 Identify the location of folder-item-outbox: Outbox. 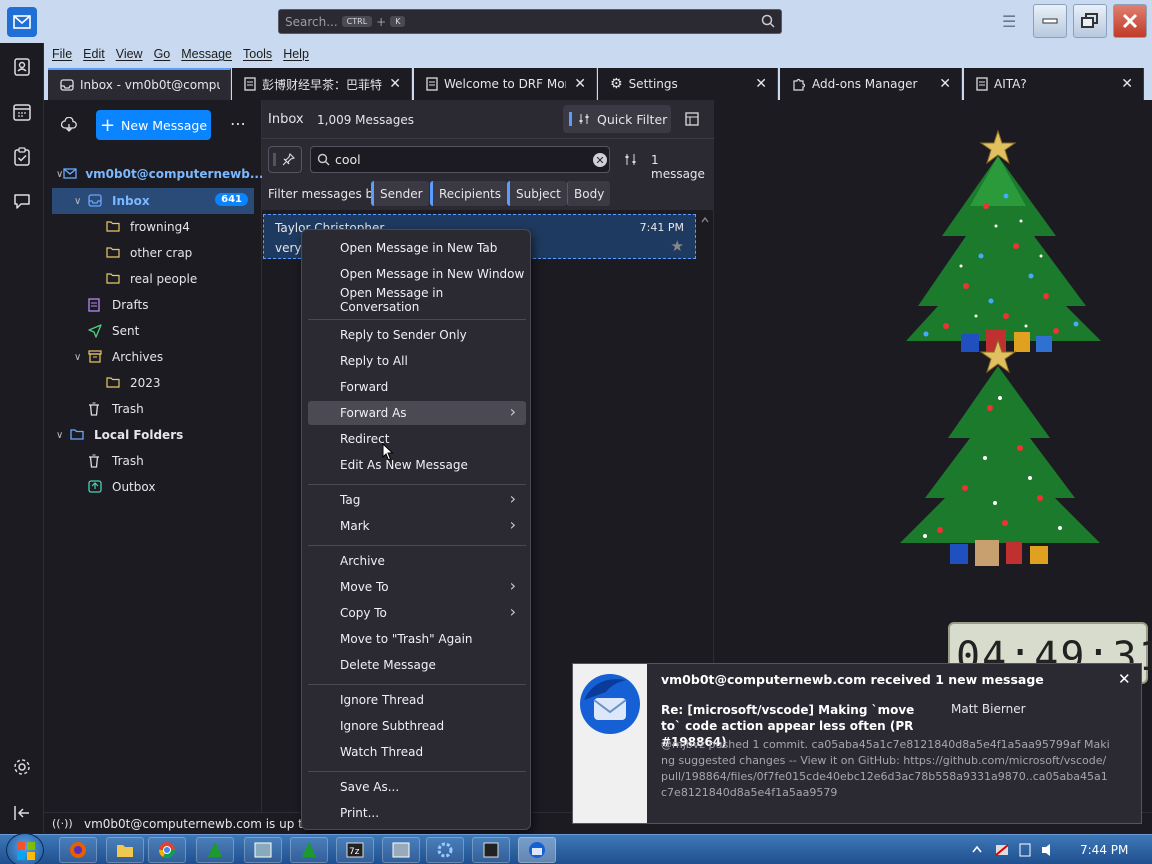
(153, 487).